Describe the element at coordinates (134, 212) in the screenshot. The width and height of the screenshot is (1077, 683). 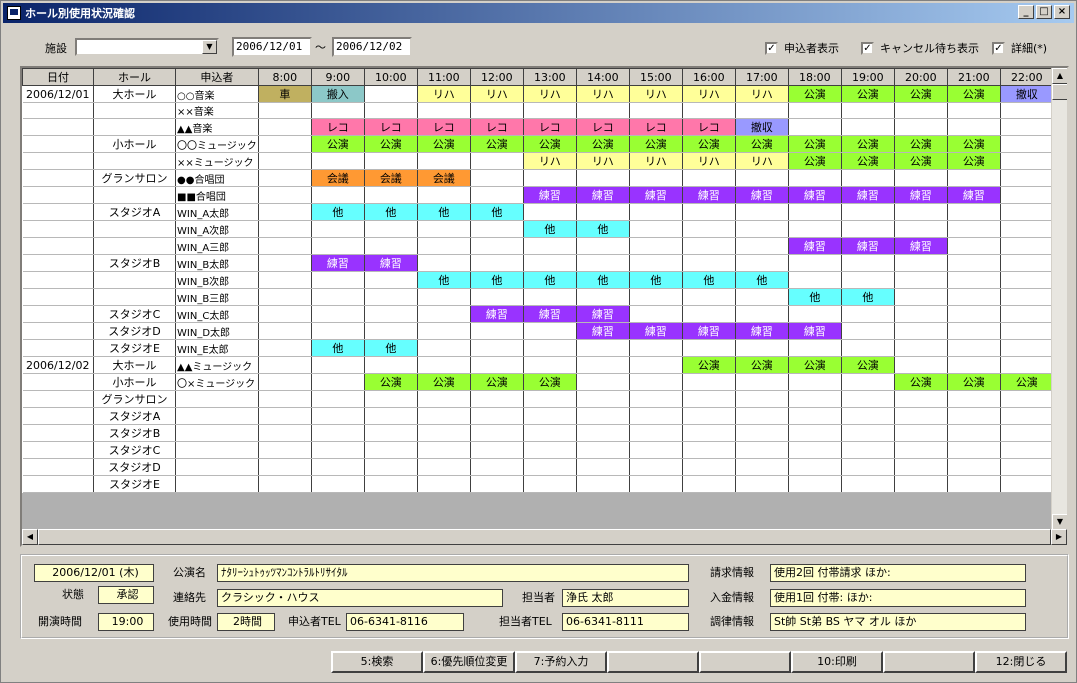
I see `hall-cell: スタジオA` at that location.